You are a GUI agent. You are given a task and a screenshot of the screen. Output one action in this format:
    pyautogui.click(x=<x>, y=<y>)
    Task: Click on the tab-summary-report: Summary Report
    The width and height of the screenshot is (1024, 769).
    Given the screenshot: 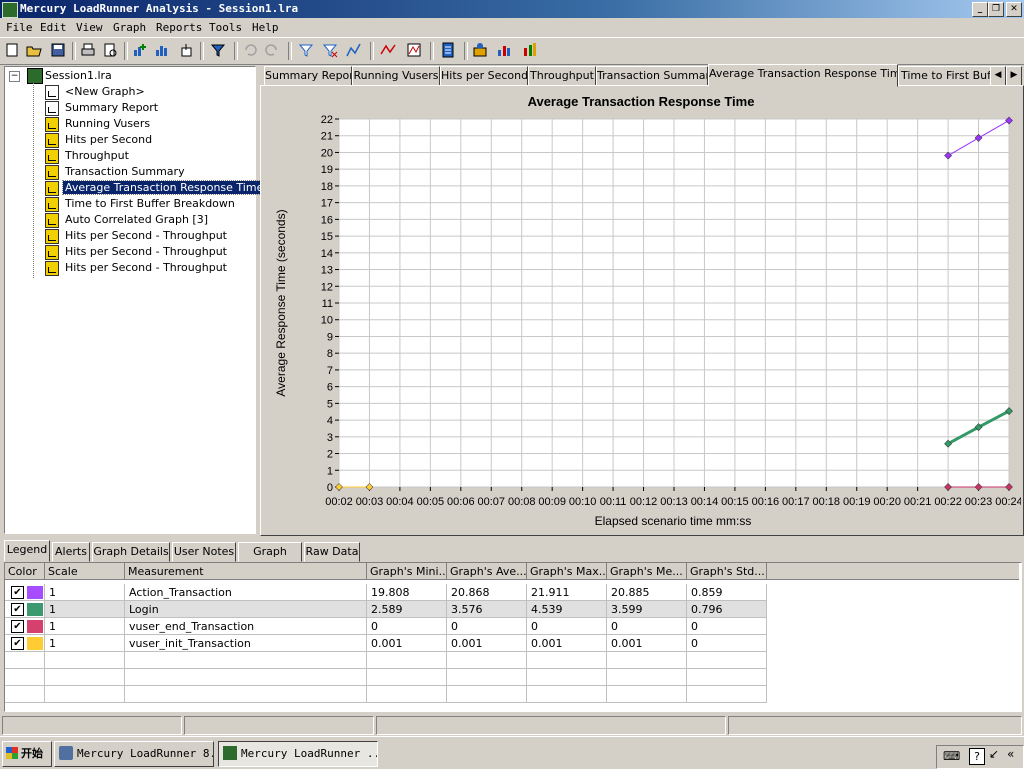 What is the action you would take?
    pyautogui.click(x=308, y=76)
    